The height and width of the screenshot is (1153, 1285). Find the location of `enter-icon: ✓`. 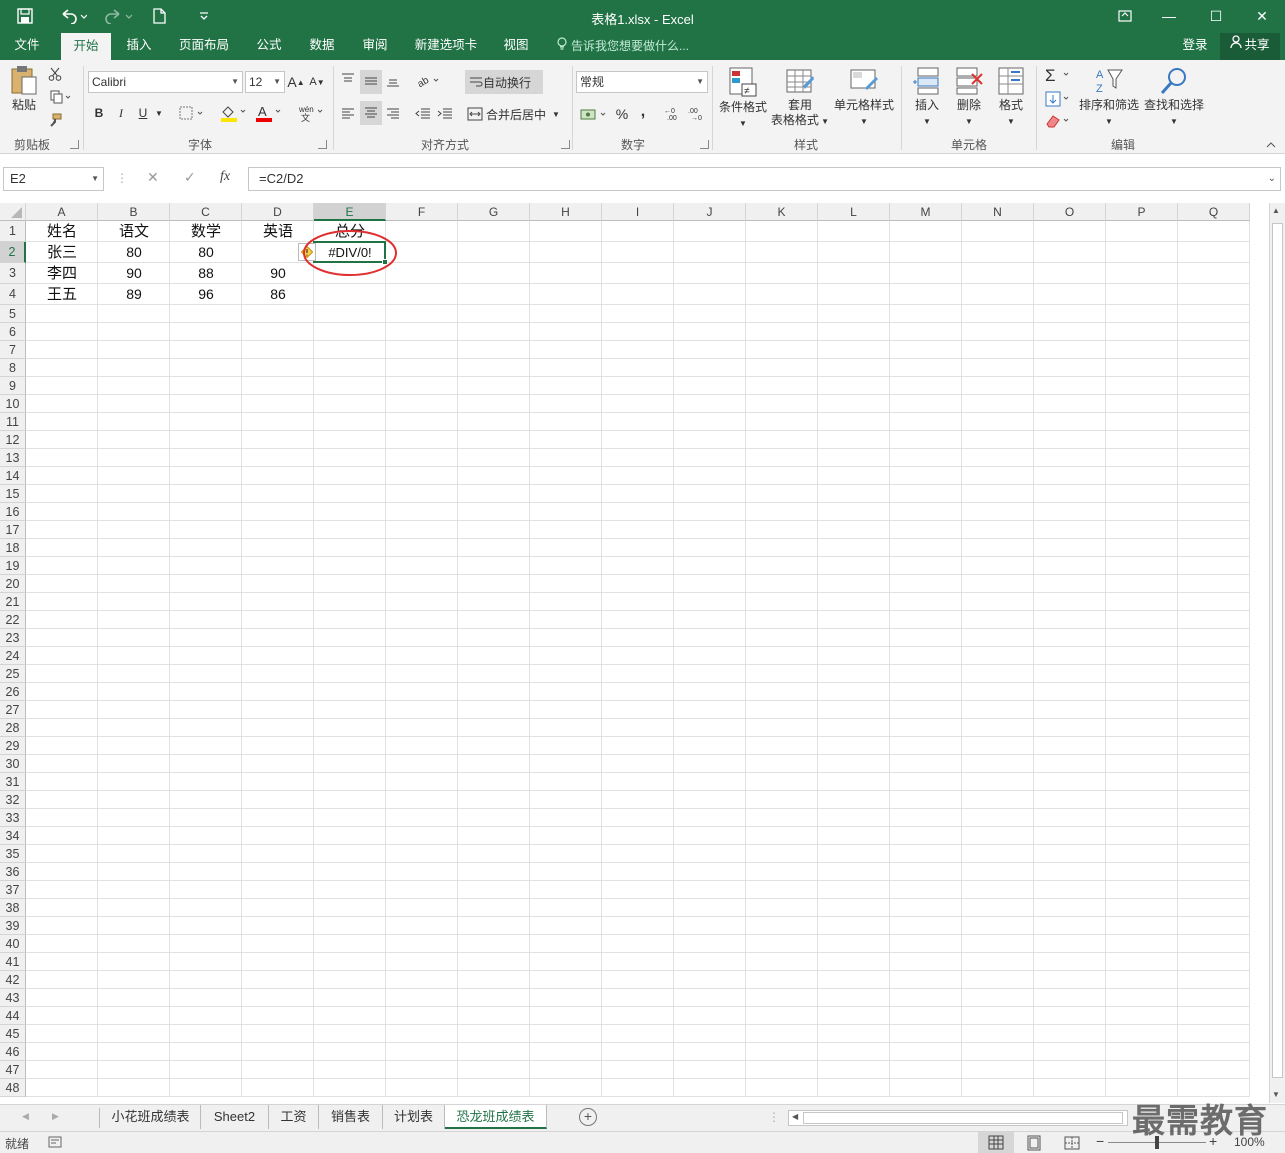

enter-icon: ✓ is located at coordinates (190, 177).